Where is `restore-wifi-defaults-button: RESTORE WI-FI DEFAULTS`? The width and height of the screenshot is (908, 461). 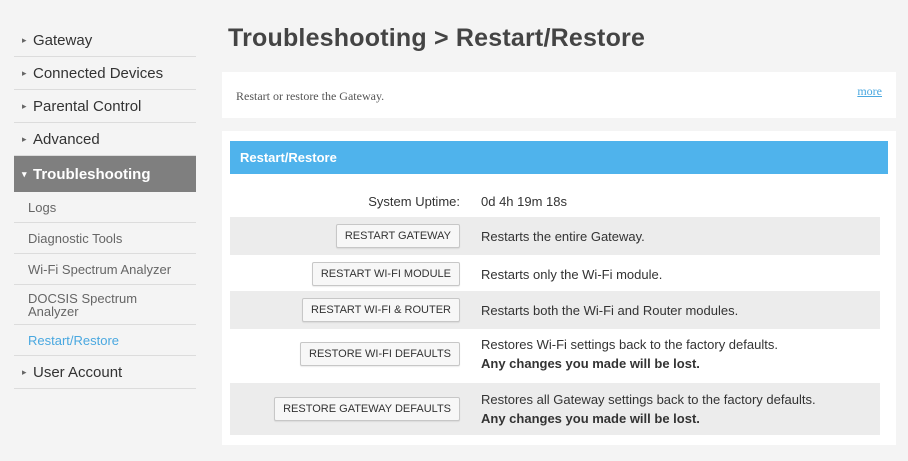
restore-wifi-defaults-button: RESTORE WI-FI DEFAULTS is located at coordinates (380, 354).